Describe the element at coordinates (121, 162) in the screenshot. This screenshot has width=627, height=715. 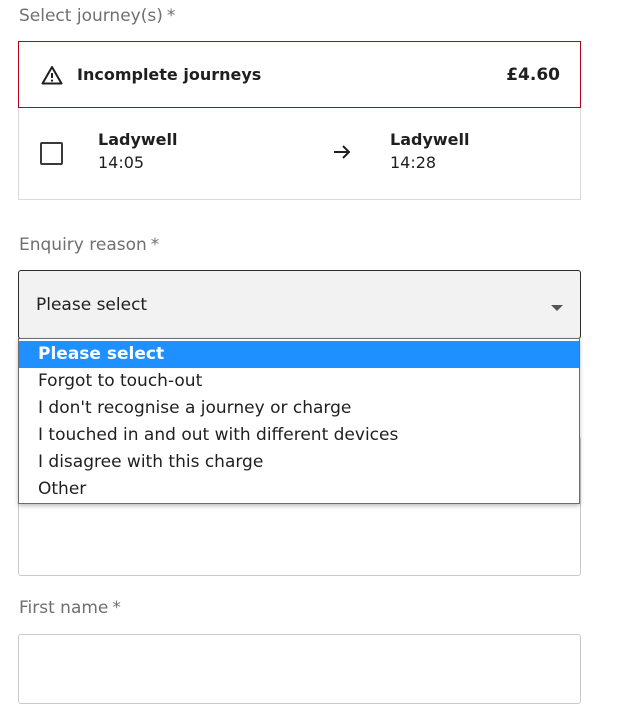
I see `origin-time: 14:05` at that location.